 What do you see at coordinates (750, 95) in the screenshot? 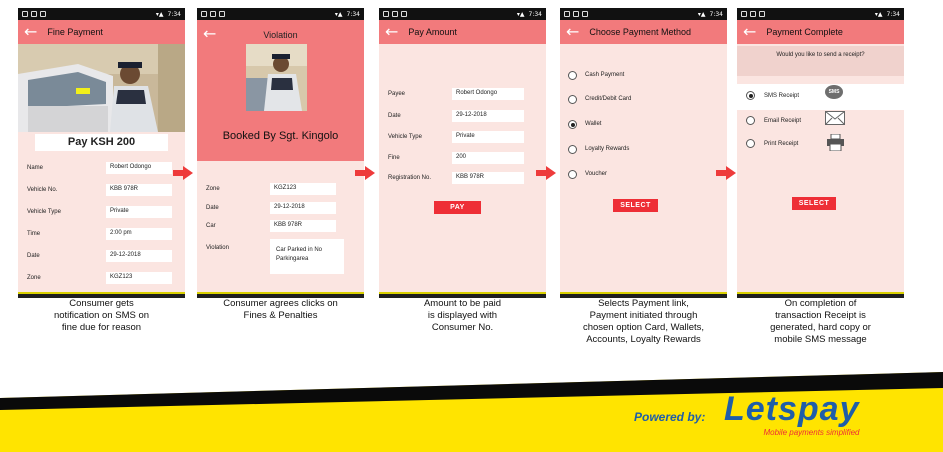
I see `radio-sms` at bounding box center [750, 95].